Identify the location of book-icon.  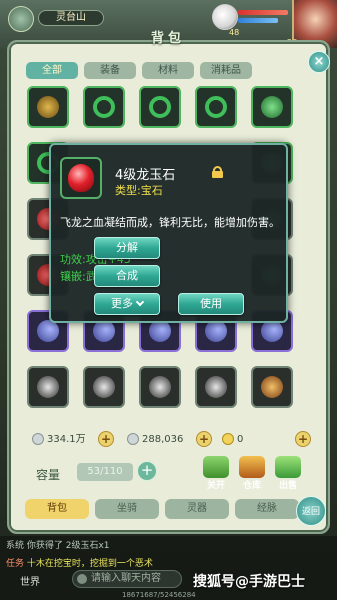
(272, 387).